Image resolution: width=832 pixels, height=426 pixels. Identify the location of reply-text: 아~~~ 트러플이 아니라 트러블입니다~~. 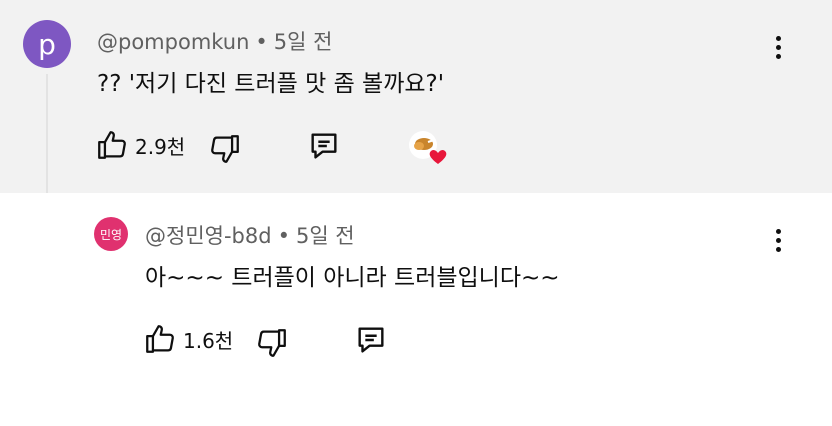
(352, 278).